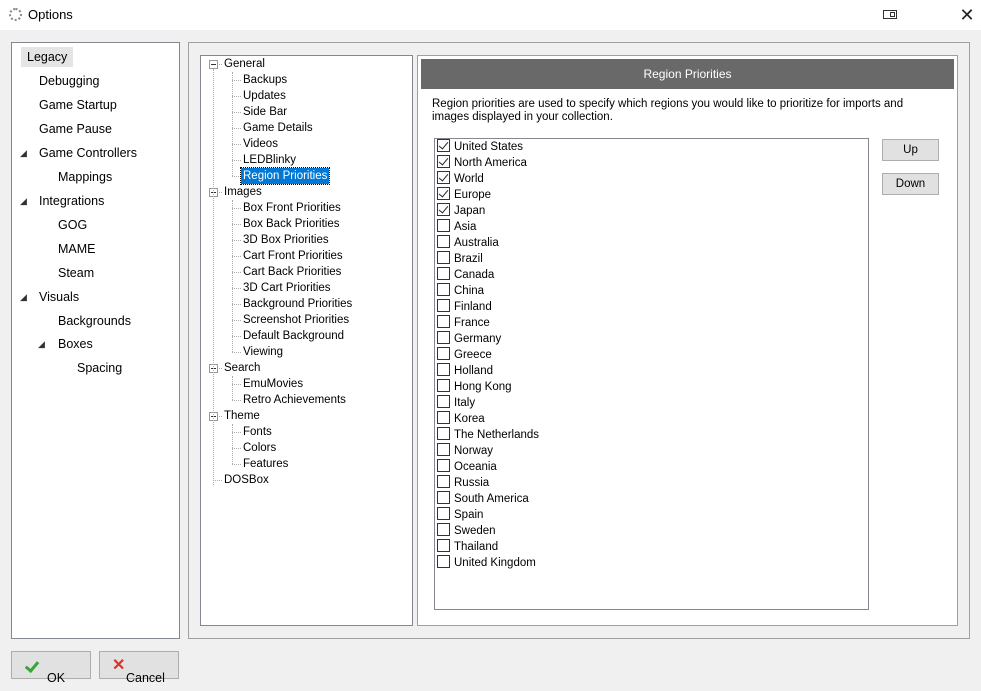 The height and width of the screenshot is (691, 981). What do you see at coordinates (465, 275) in the screenshot?
I see `region-item: Canada` at bounding box center [465, 275].